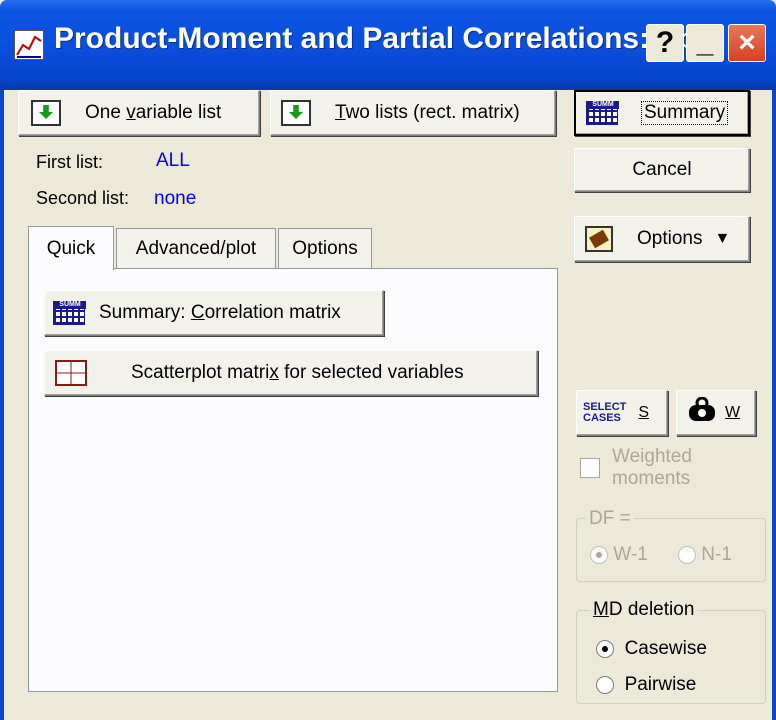 This screenshot has width=776, height=720. I want to click on app-icon, so click(29, 45).